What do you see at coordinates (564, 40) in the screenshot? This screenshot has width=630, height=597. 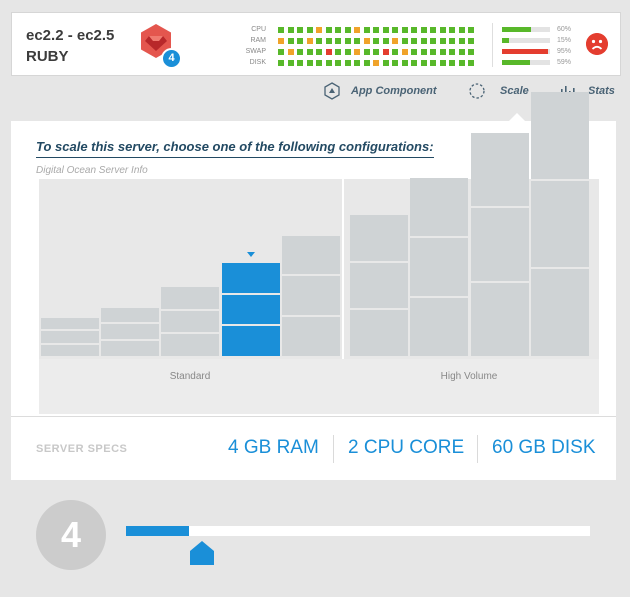 I see `usage-percent: 15%` at bounding box center [564, 40].